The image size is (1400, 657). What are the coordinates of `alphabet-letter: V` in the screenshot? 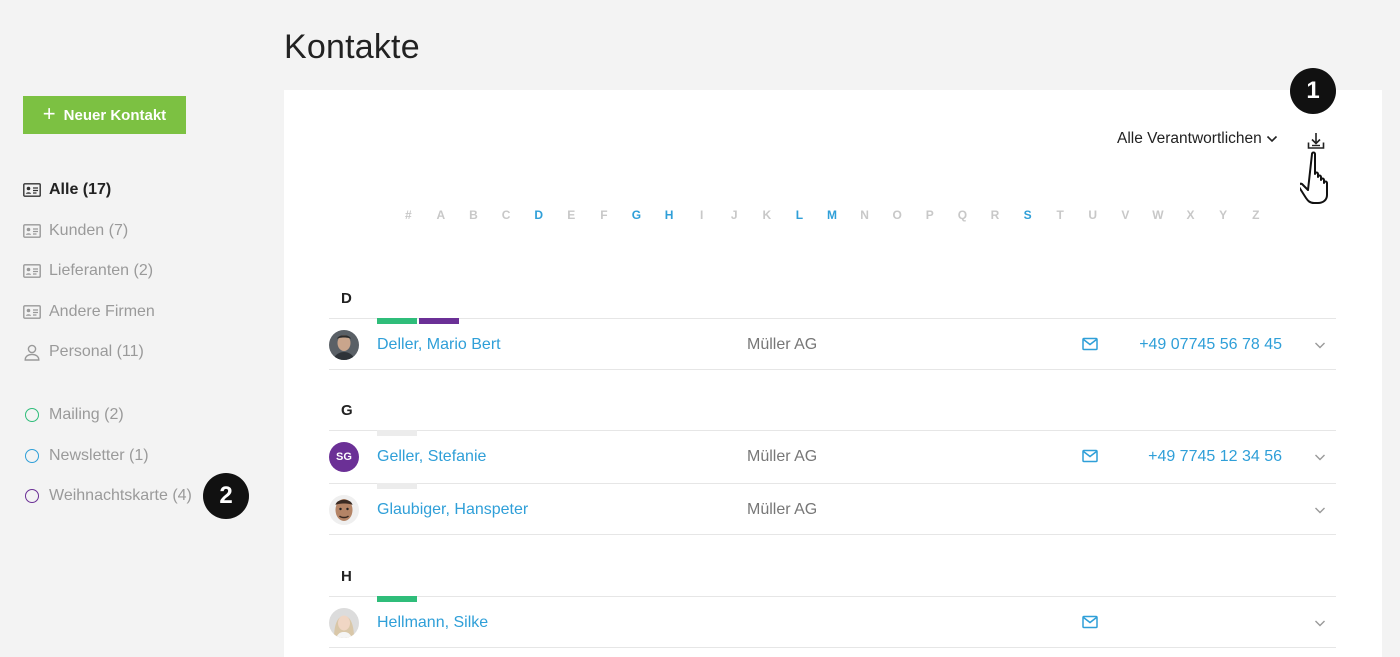 It's located at (1125, 215).